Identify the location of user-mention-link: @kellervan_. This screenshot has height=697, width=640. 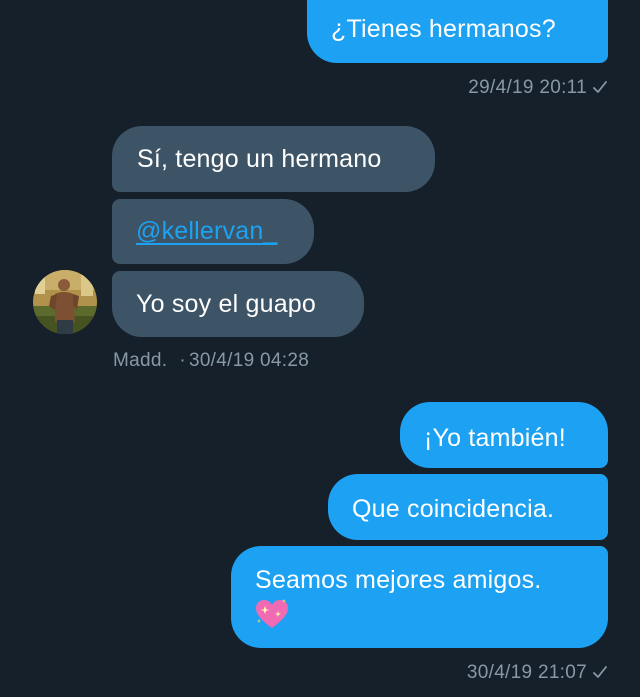
(207, 231).